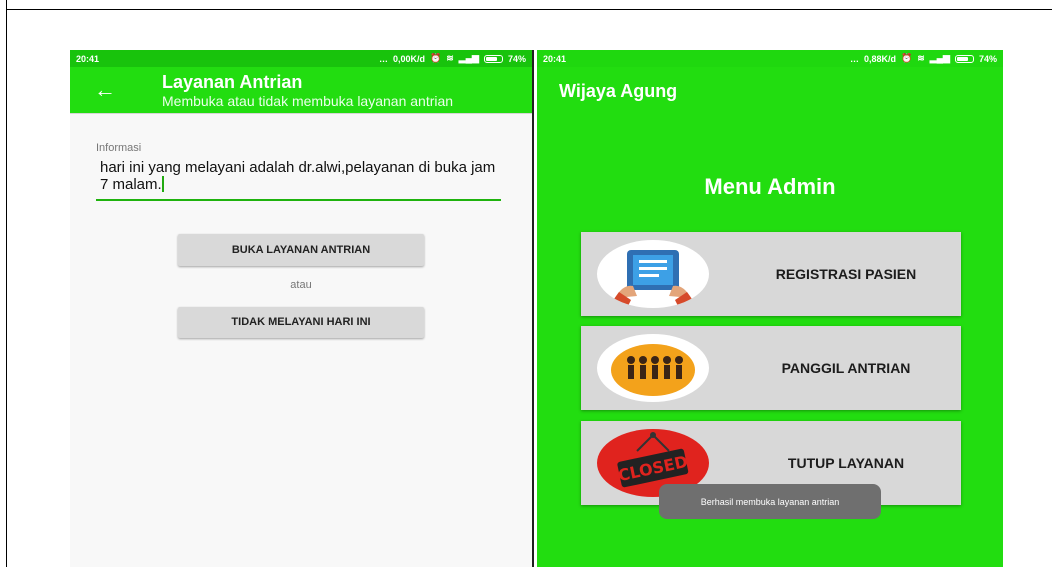 This screenshot has width=1052, height=567. I want to click on status-icons: … 0,88K/d ⏰ ≋ ▂▄▆ 74%, so click(923, 58).